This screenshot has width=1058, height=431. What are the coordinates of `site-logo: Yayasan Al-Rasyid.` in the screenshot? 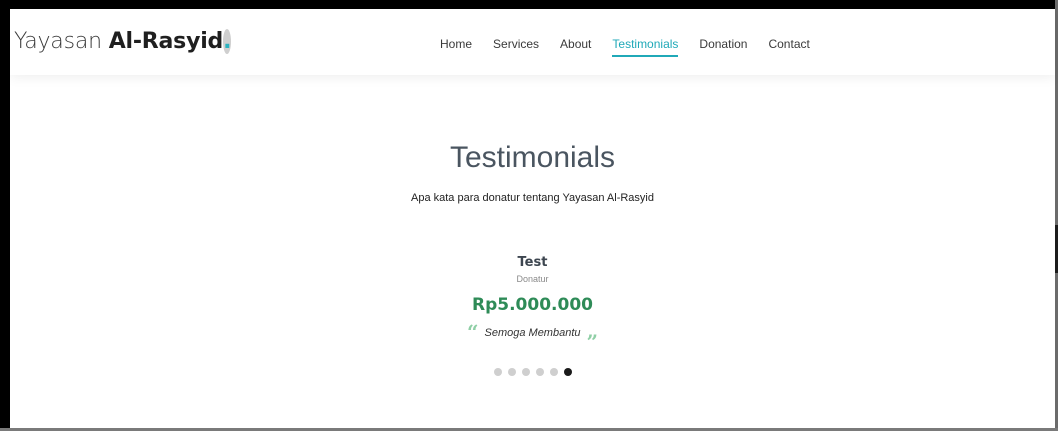 It's located at (122, 41).